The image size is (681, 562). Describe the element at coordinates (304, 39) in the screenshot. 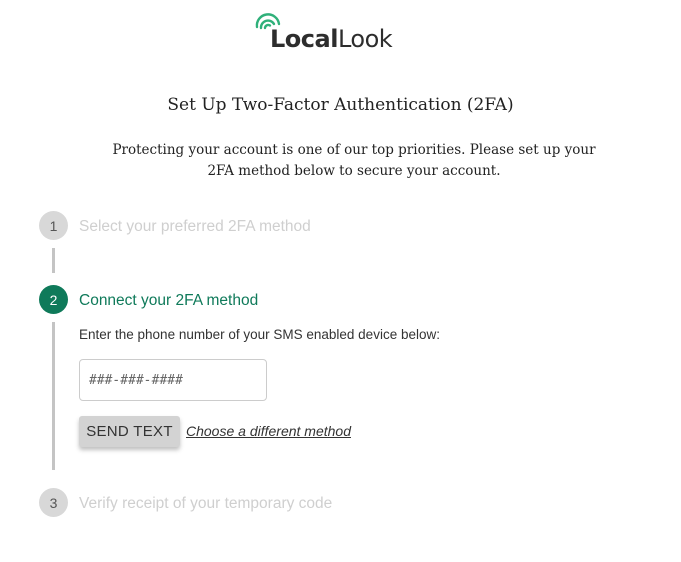

I see `logo-wordmark-bold: Local` at that location.